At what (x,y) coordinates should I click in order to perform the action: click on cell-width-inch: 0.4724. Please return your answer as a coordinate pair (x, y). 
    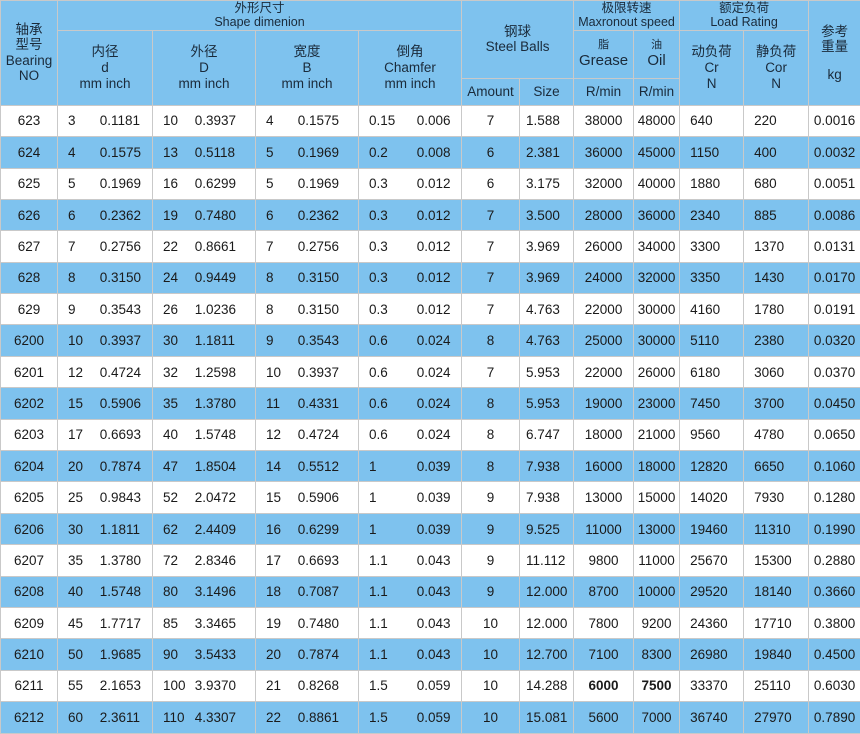
    Looking at the image, I should click on (318, 434).